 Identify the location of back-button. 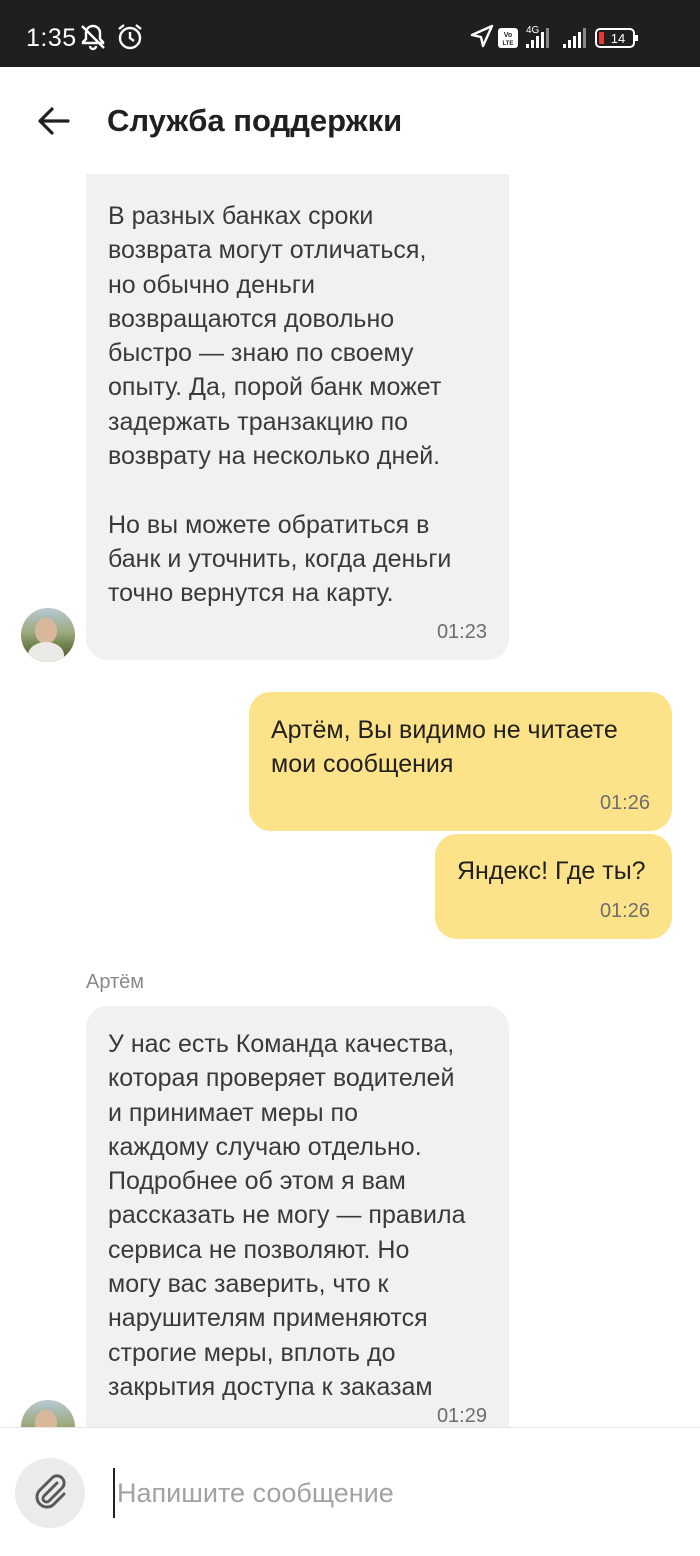
(54, 123).